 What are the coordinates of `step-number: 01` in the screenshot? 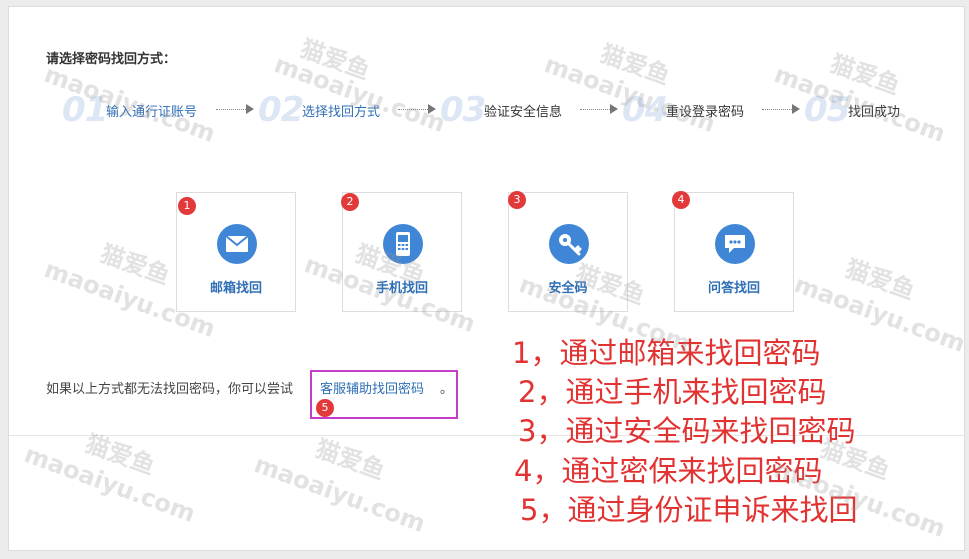 It's located at (85, 110).